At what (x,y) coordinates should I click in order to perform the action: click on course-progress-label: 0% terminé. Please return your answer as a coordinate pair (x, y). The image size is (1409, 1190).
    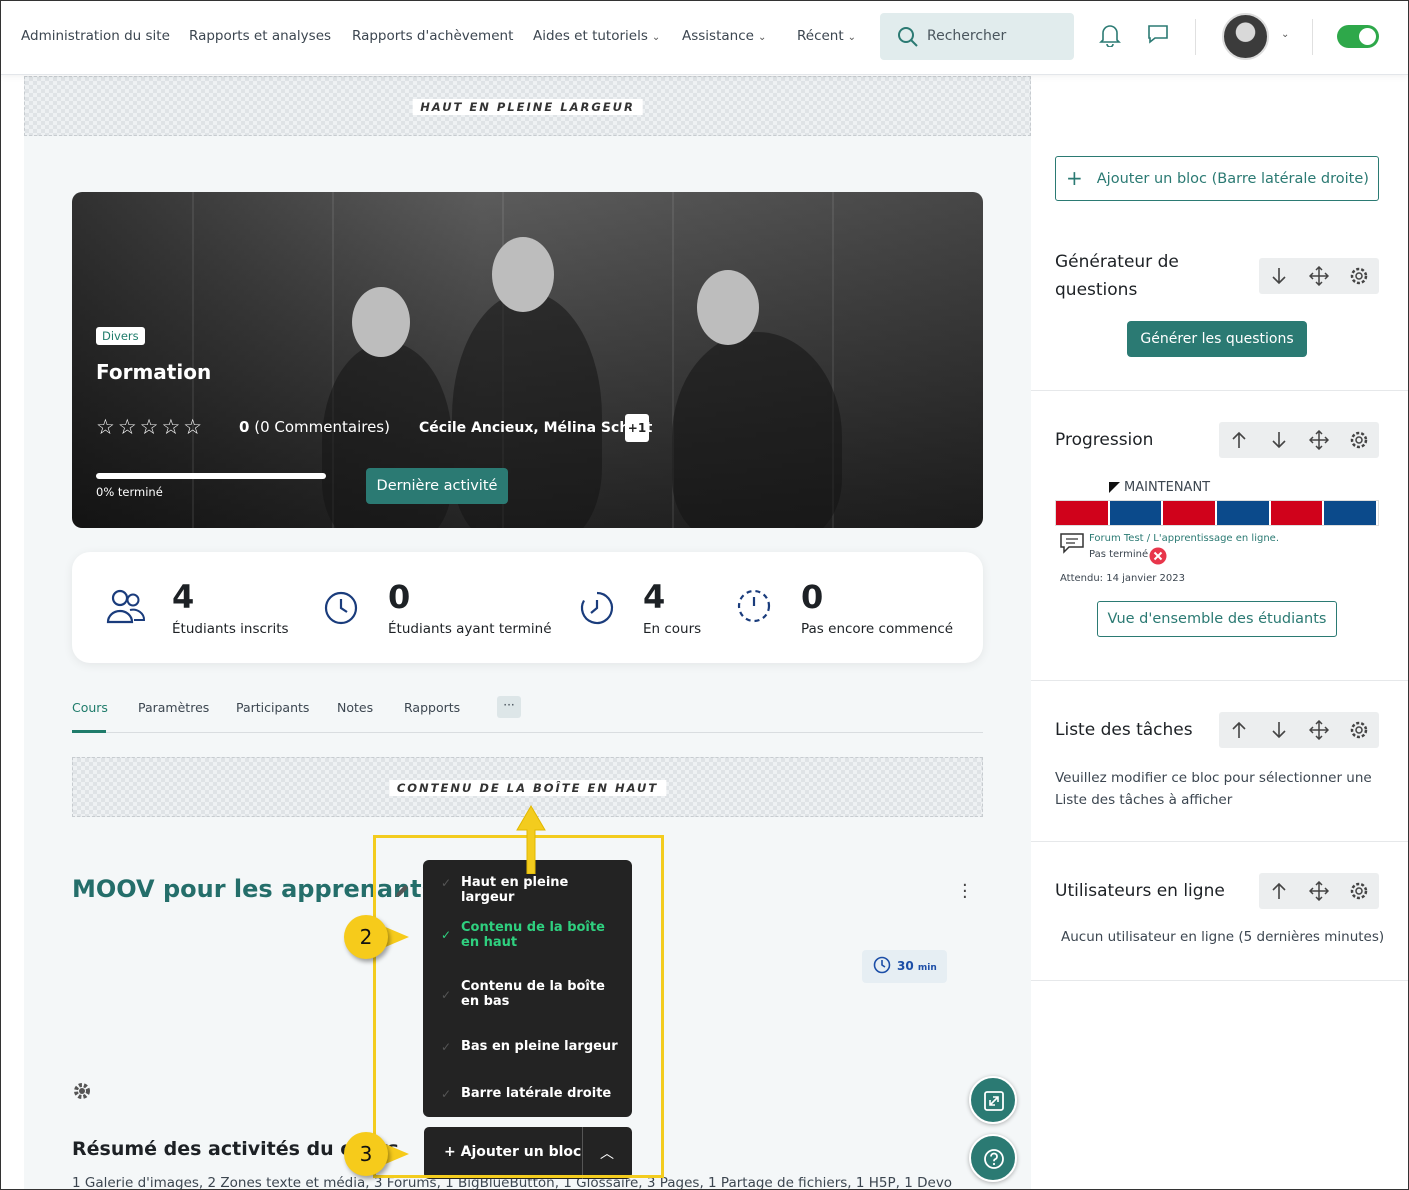
    Looking at the image, I should click on (129, 492).